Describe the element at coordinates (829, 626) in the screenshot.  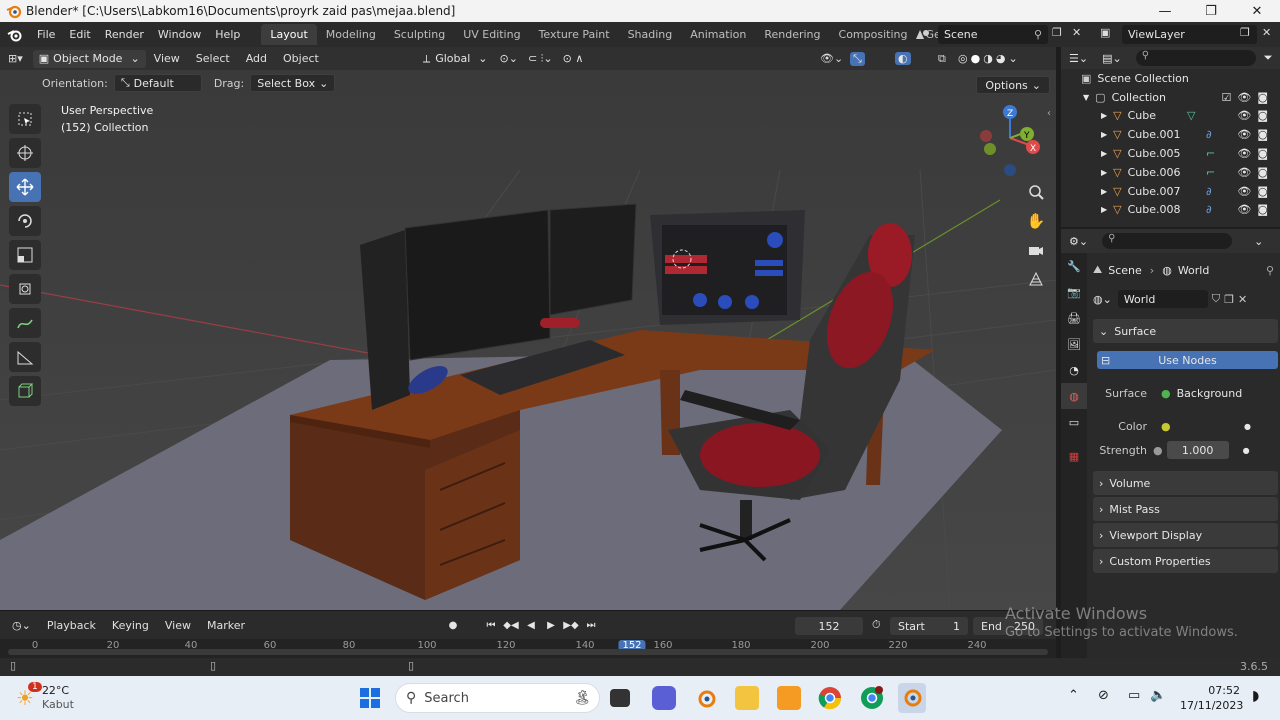
I see `current-frame-field: 152` at that location.